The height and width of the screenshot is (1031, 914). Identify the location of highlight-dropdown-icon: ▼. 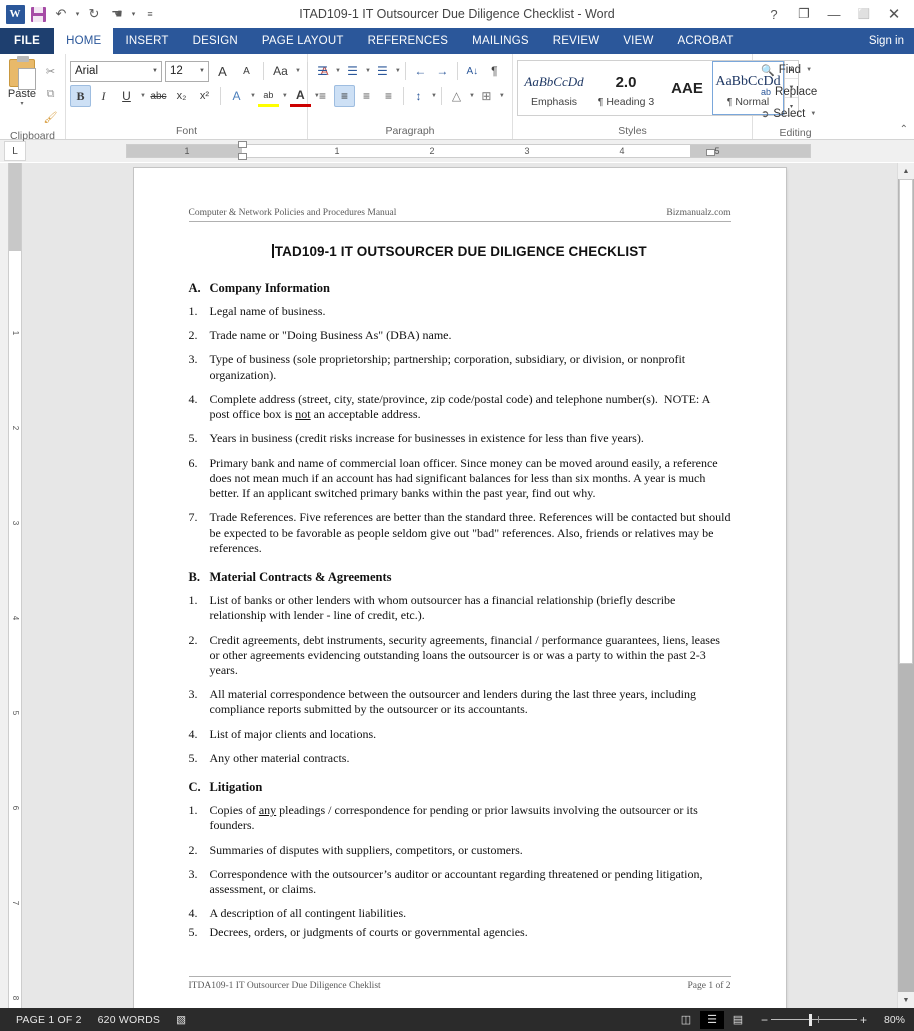
(285, 96).